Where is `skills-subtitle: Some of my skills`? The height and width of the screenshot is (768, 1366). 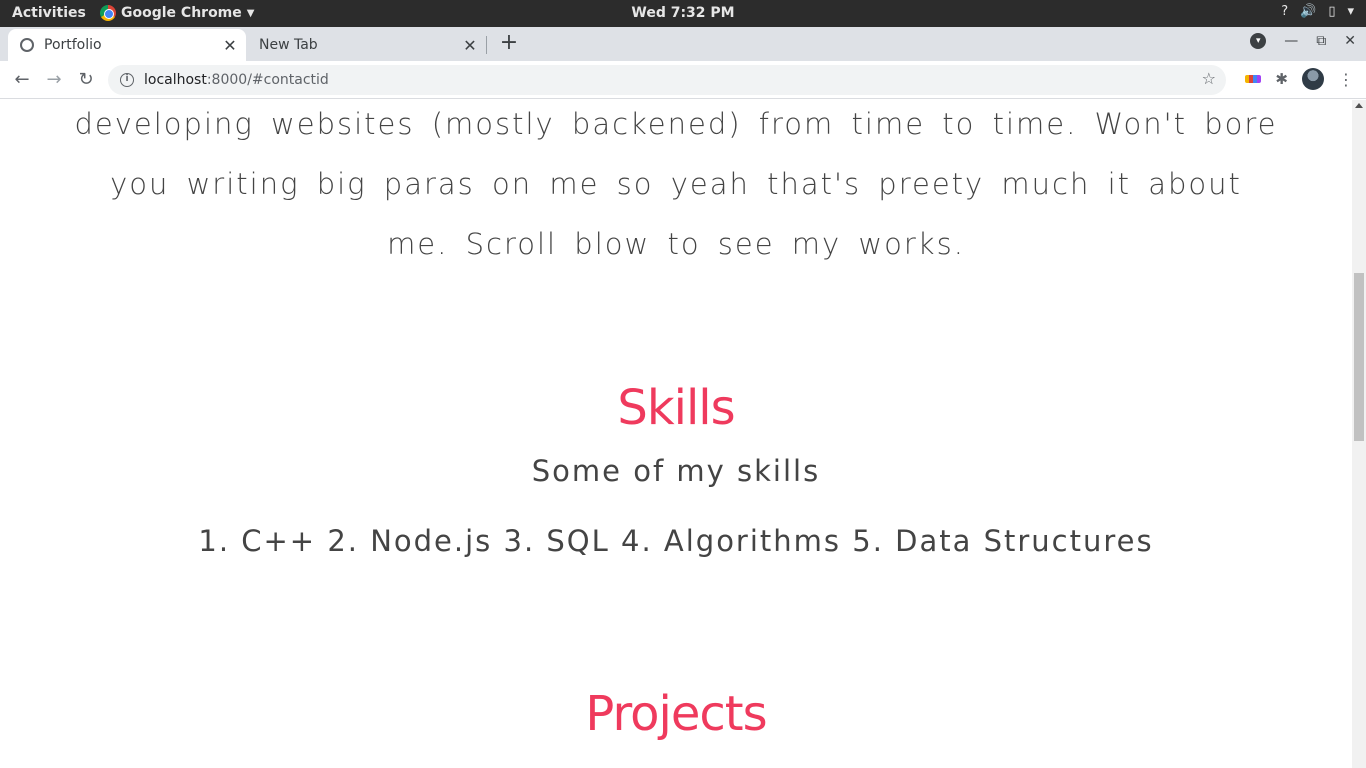 skills-subtitle: Some of my skills is located at coordinates (676, 471).